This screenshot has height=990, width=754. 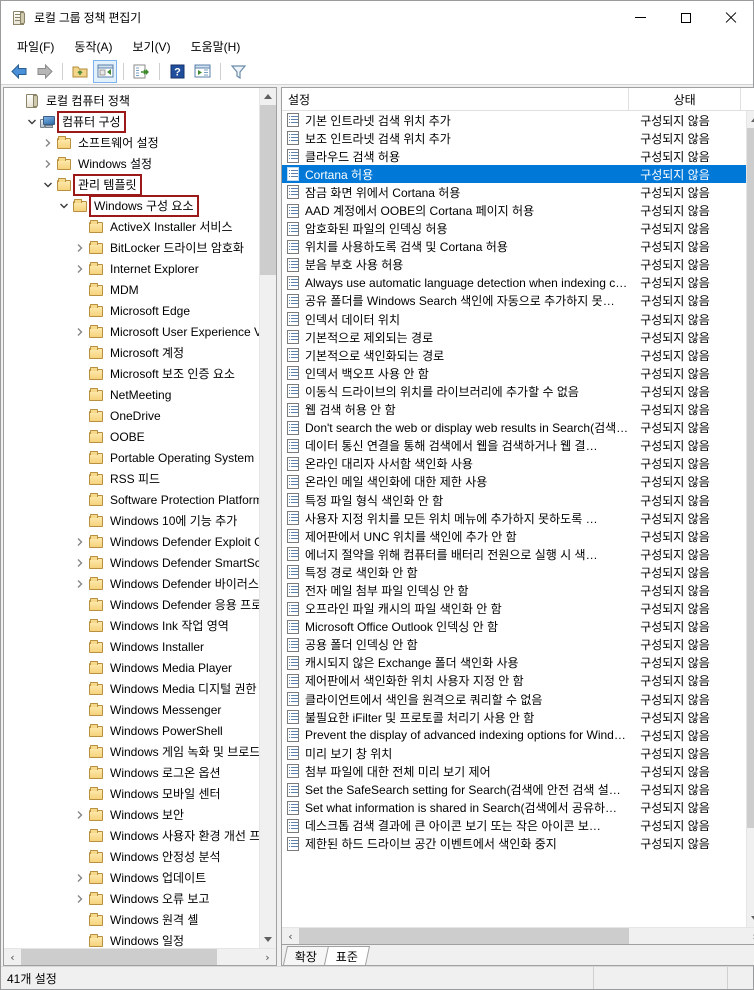 I want to click on menu-view: 보기(V), so click(x=151, y=46).